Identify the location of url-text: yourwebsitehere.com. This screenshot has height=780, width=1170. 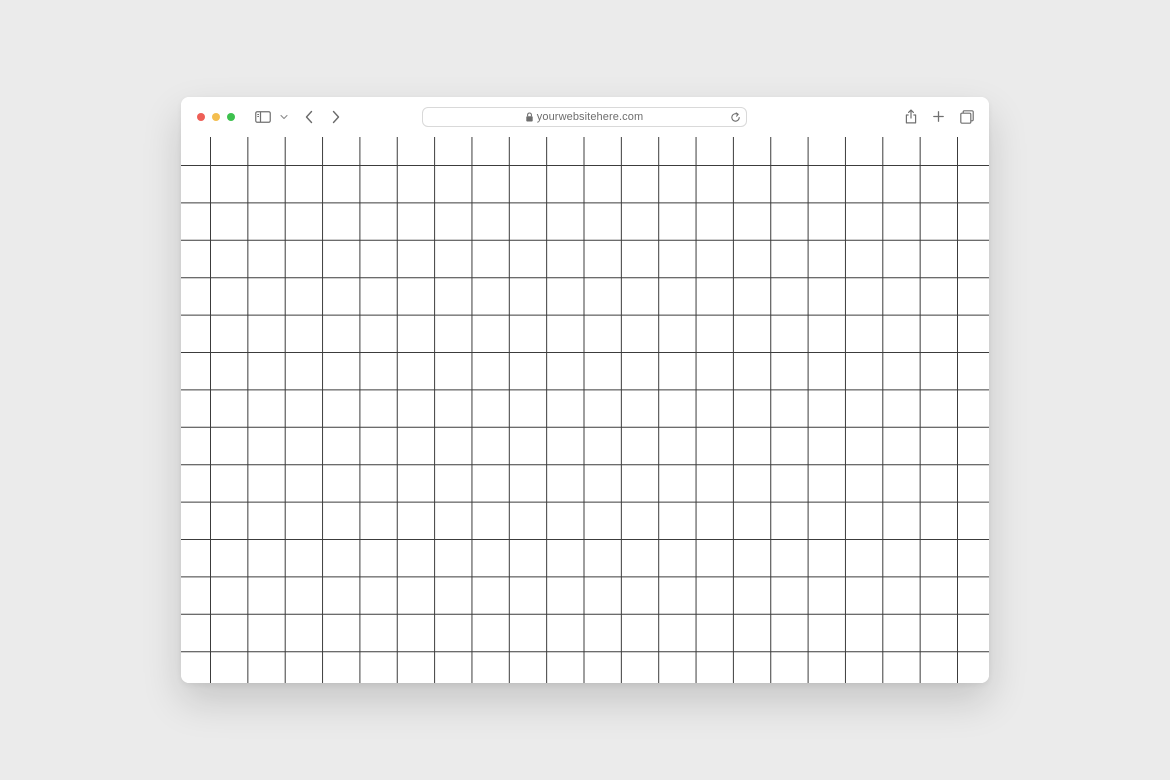
(590, 117).